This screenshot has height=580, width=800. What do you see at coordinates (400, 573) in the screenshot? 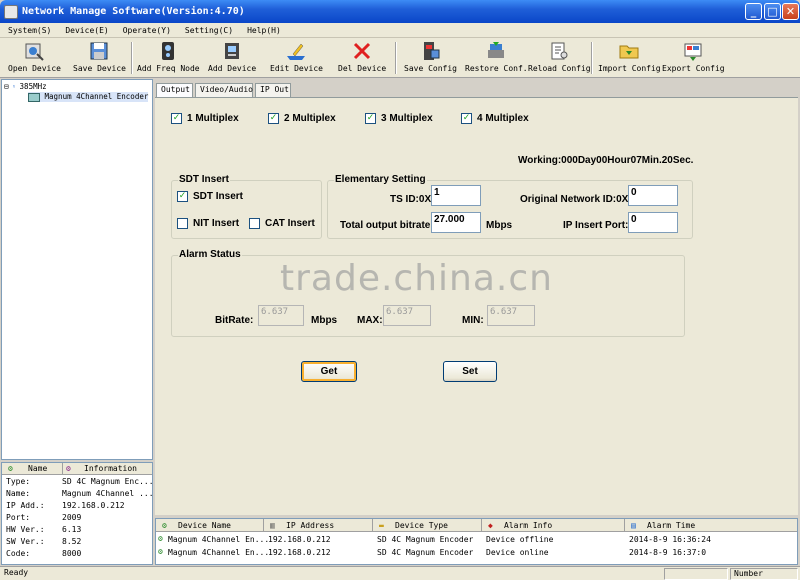
I see `status-bar: Ready Number` at bounding box center [400, 573].